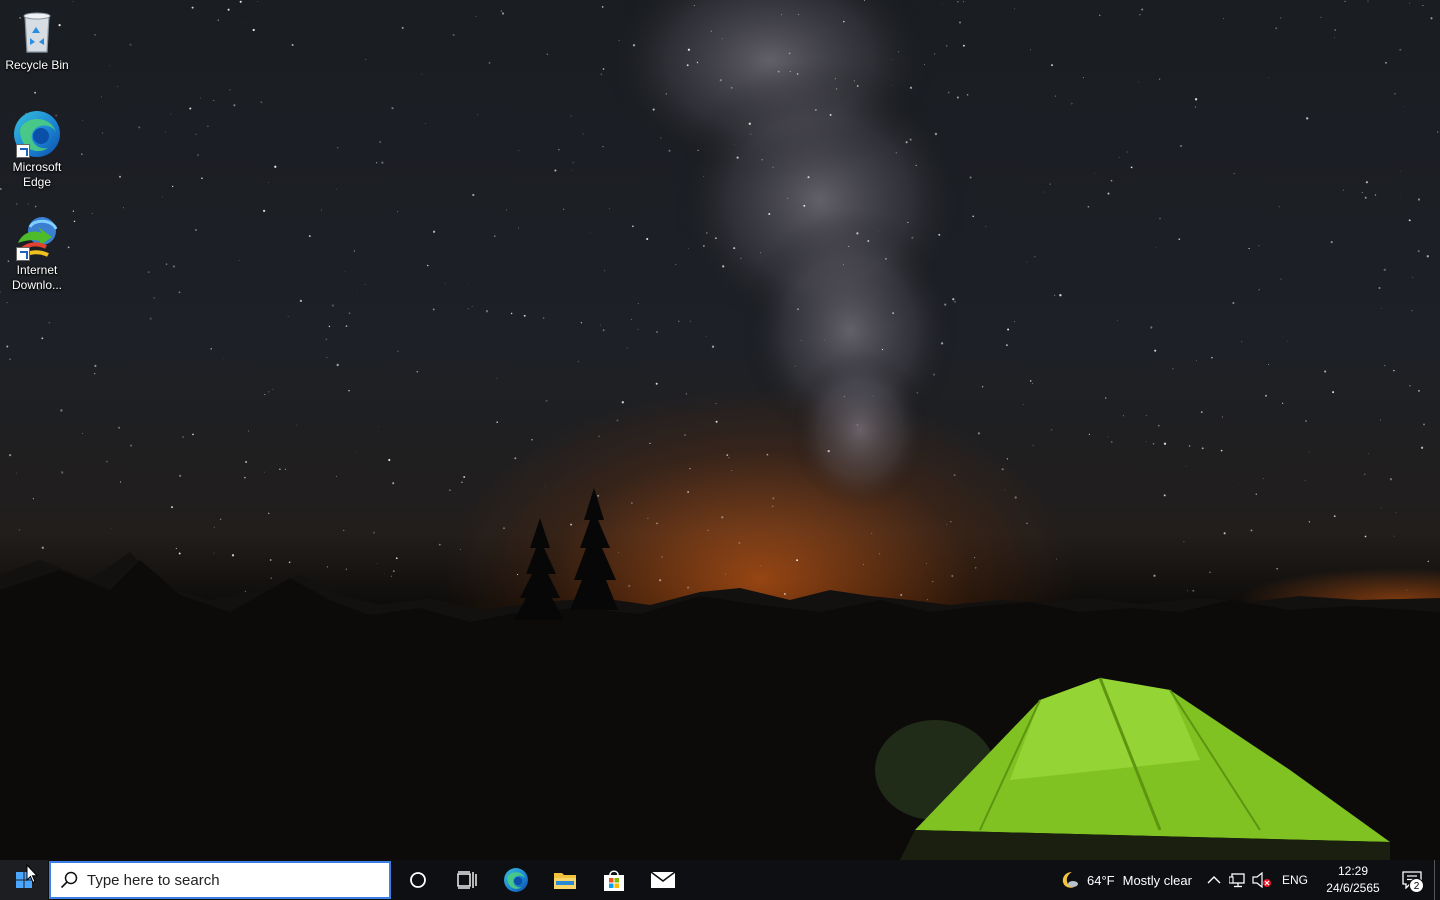  I want to click on circle-icon, so click(417, 880).